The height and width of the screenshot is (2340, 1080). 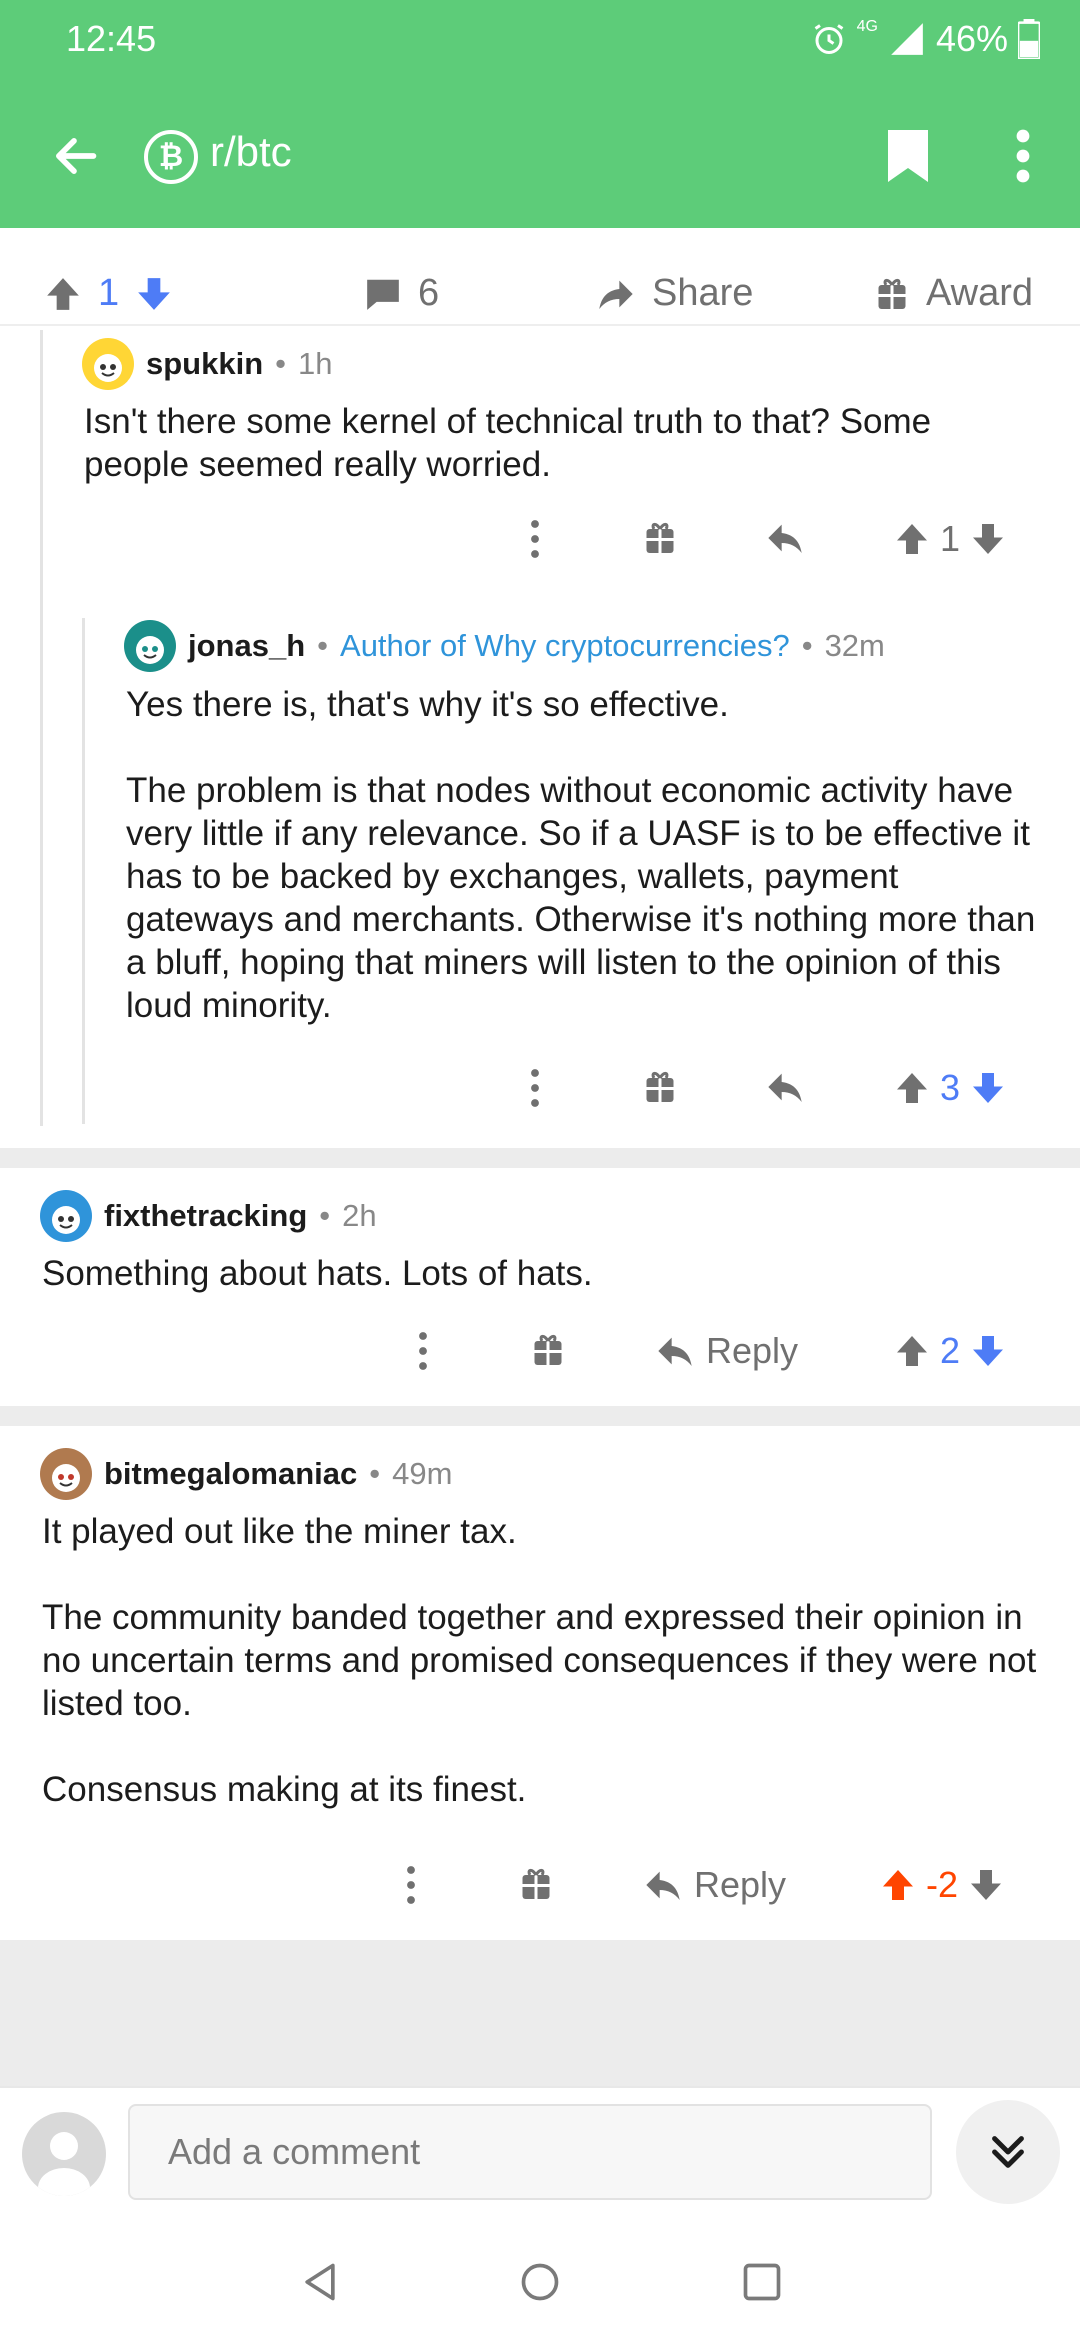 I want to click on comment-vote: -2, so click(x=942, y=1885).